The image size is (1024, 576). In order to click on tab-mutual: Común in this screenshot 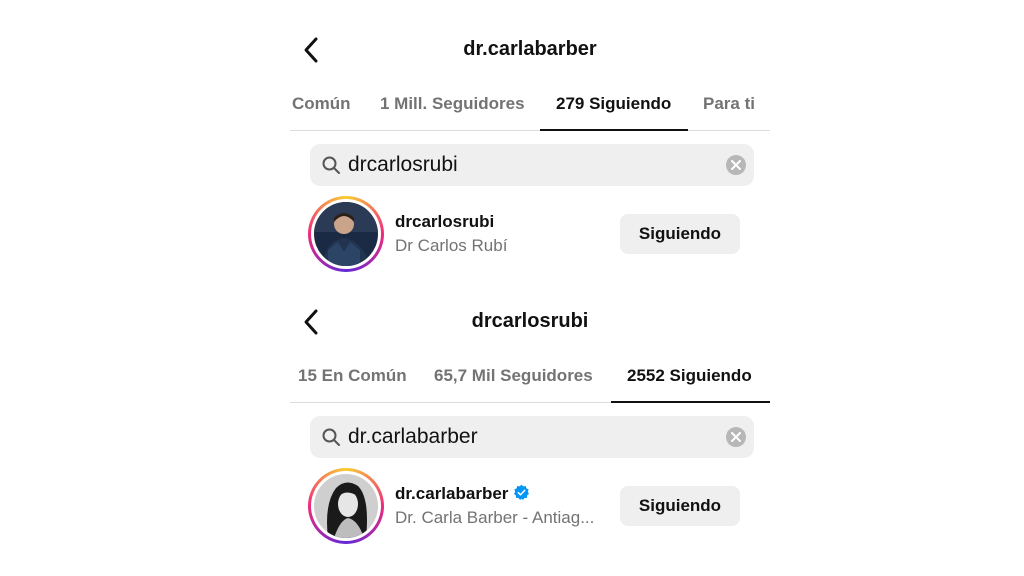, I will do `click(321, 104)`.